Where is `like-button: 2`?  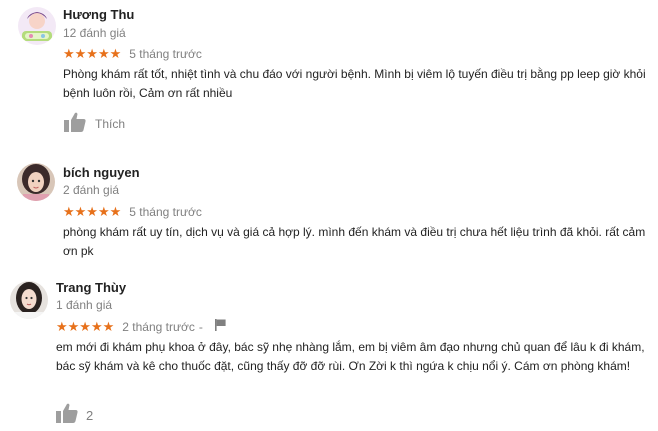
like-button: 2 is located at coordinates (75, 415).